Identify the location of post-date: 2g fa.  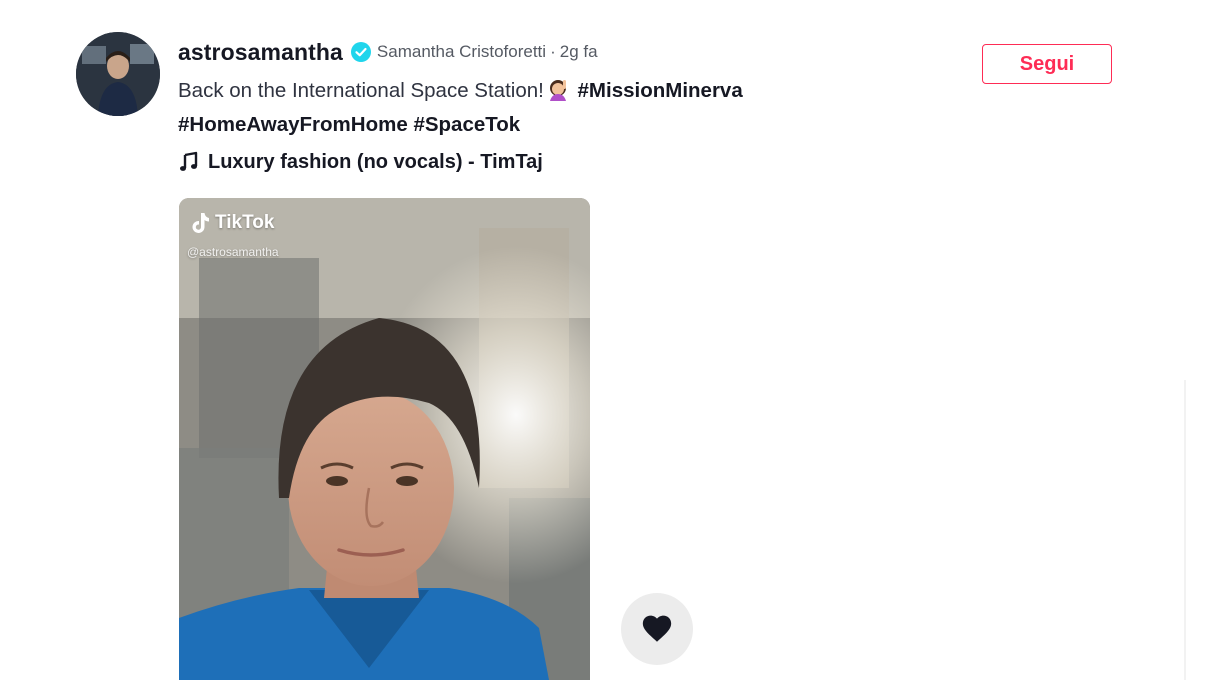
(578, 51).